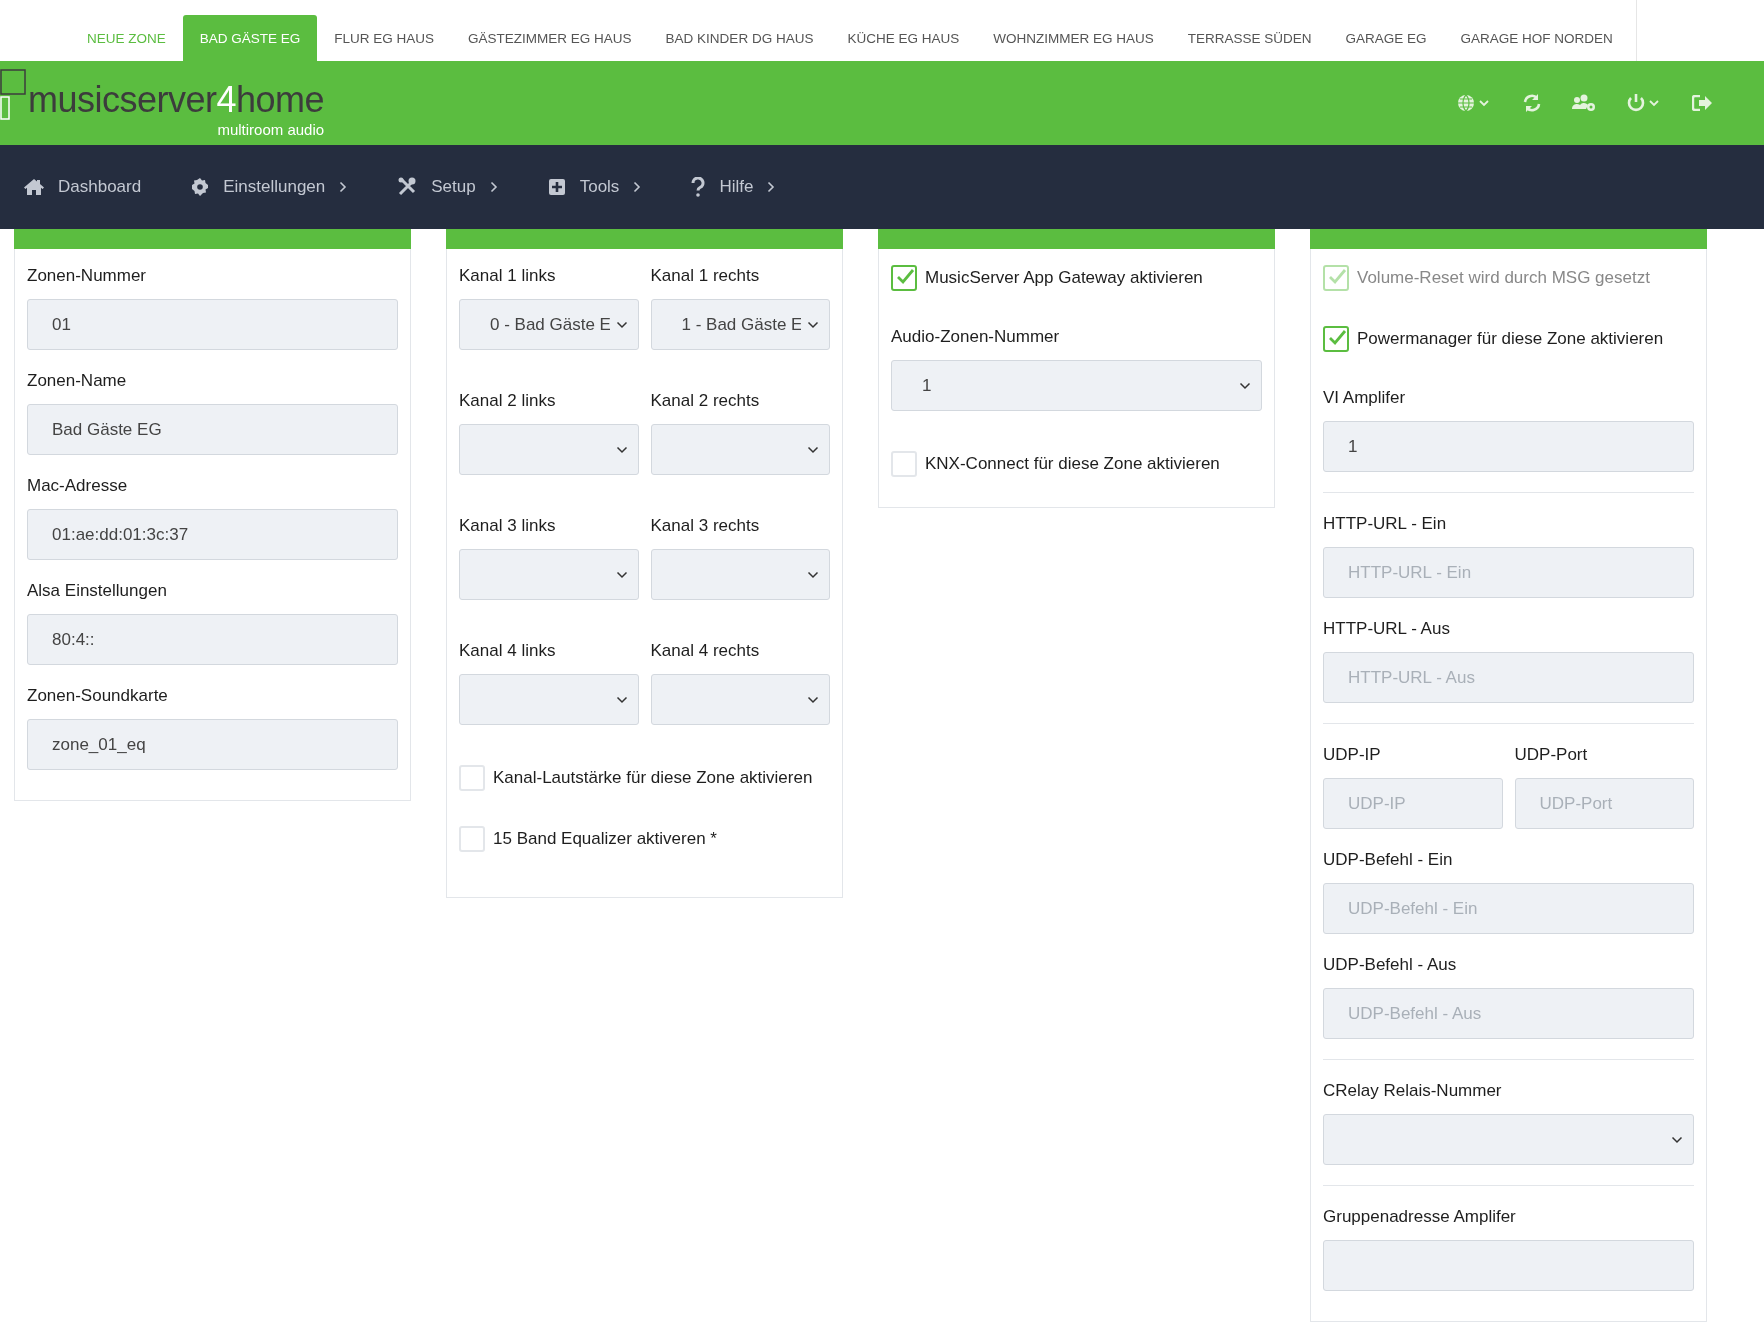  Describe the element at coordinates (78, 486) in the screenshot. I see `field-label: Mac-Adresse` at that location.